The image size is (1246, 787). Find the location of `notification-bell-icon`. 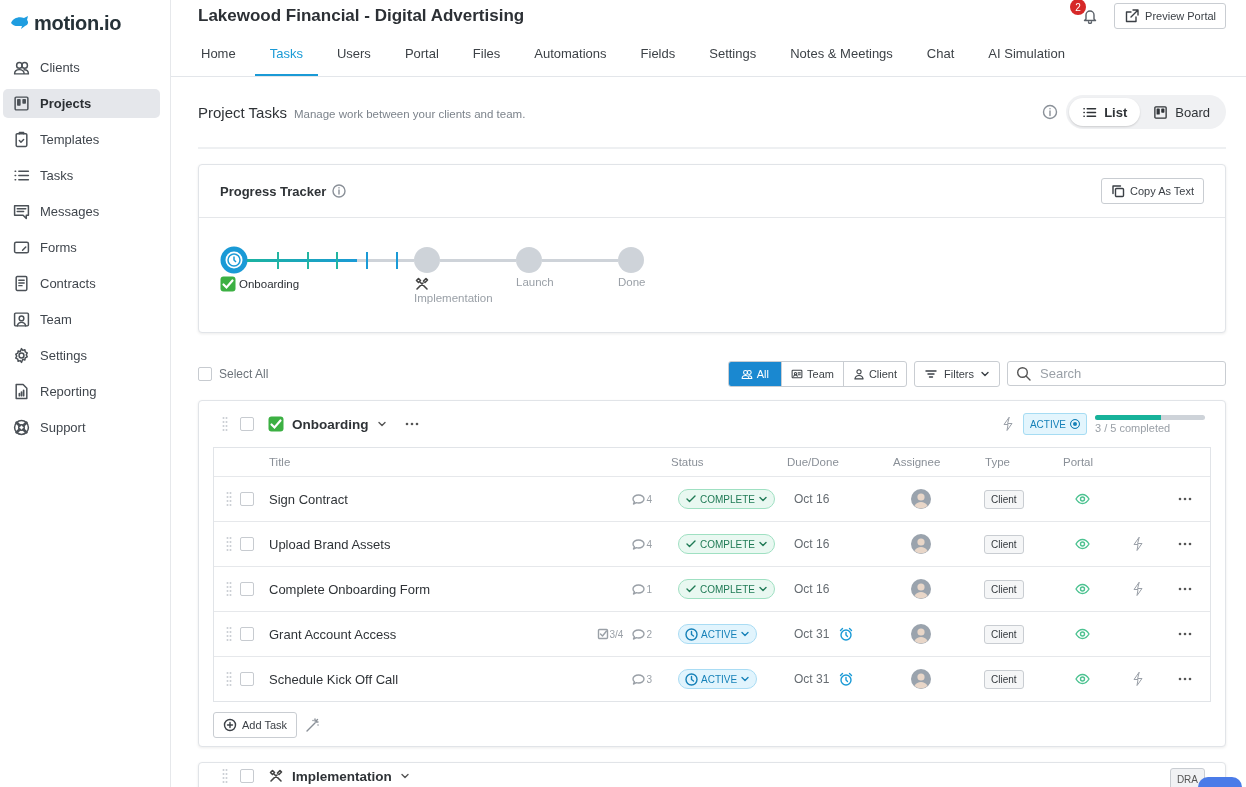

notification-bell-icon is located at coordinates (1090, 16).